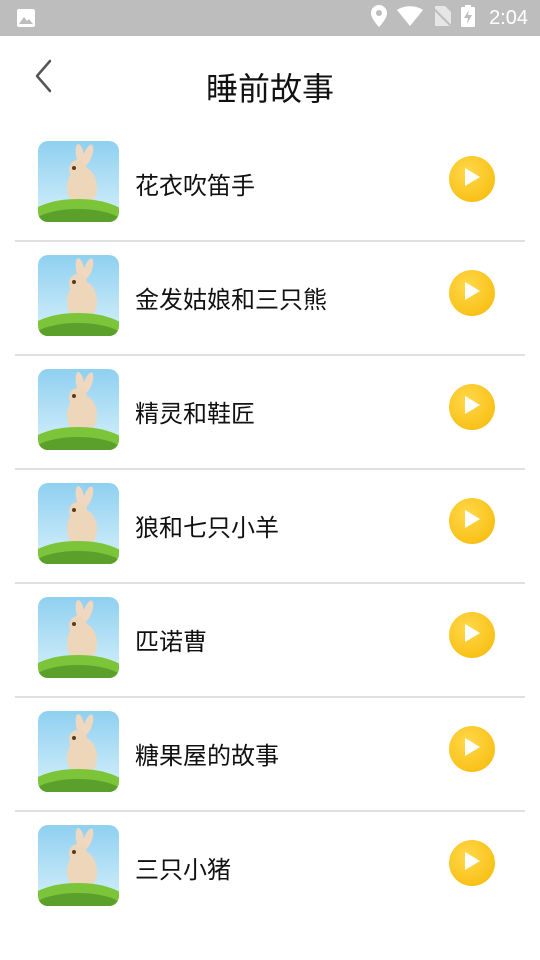  I want to click on story-item: 金发姑娘和三只熊, so click(270, 299).